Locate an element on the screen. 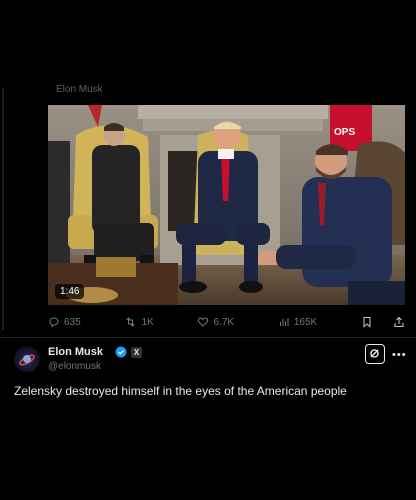 This screenshot has width=416, height=500. grok-button is located at coordinates (375, 354).